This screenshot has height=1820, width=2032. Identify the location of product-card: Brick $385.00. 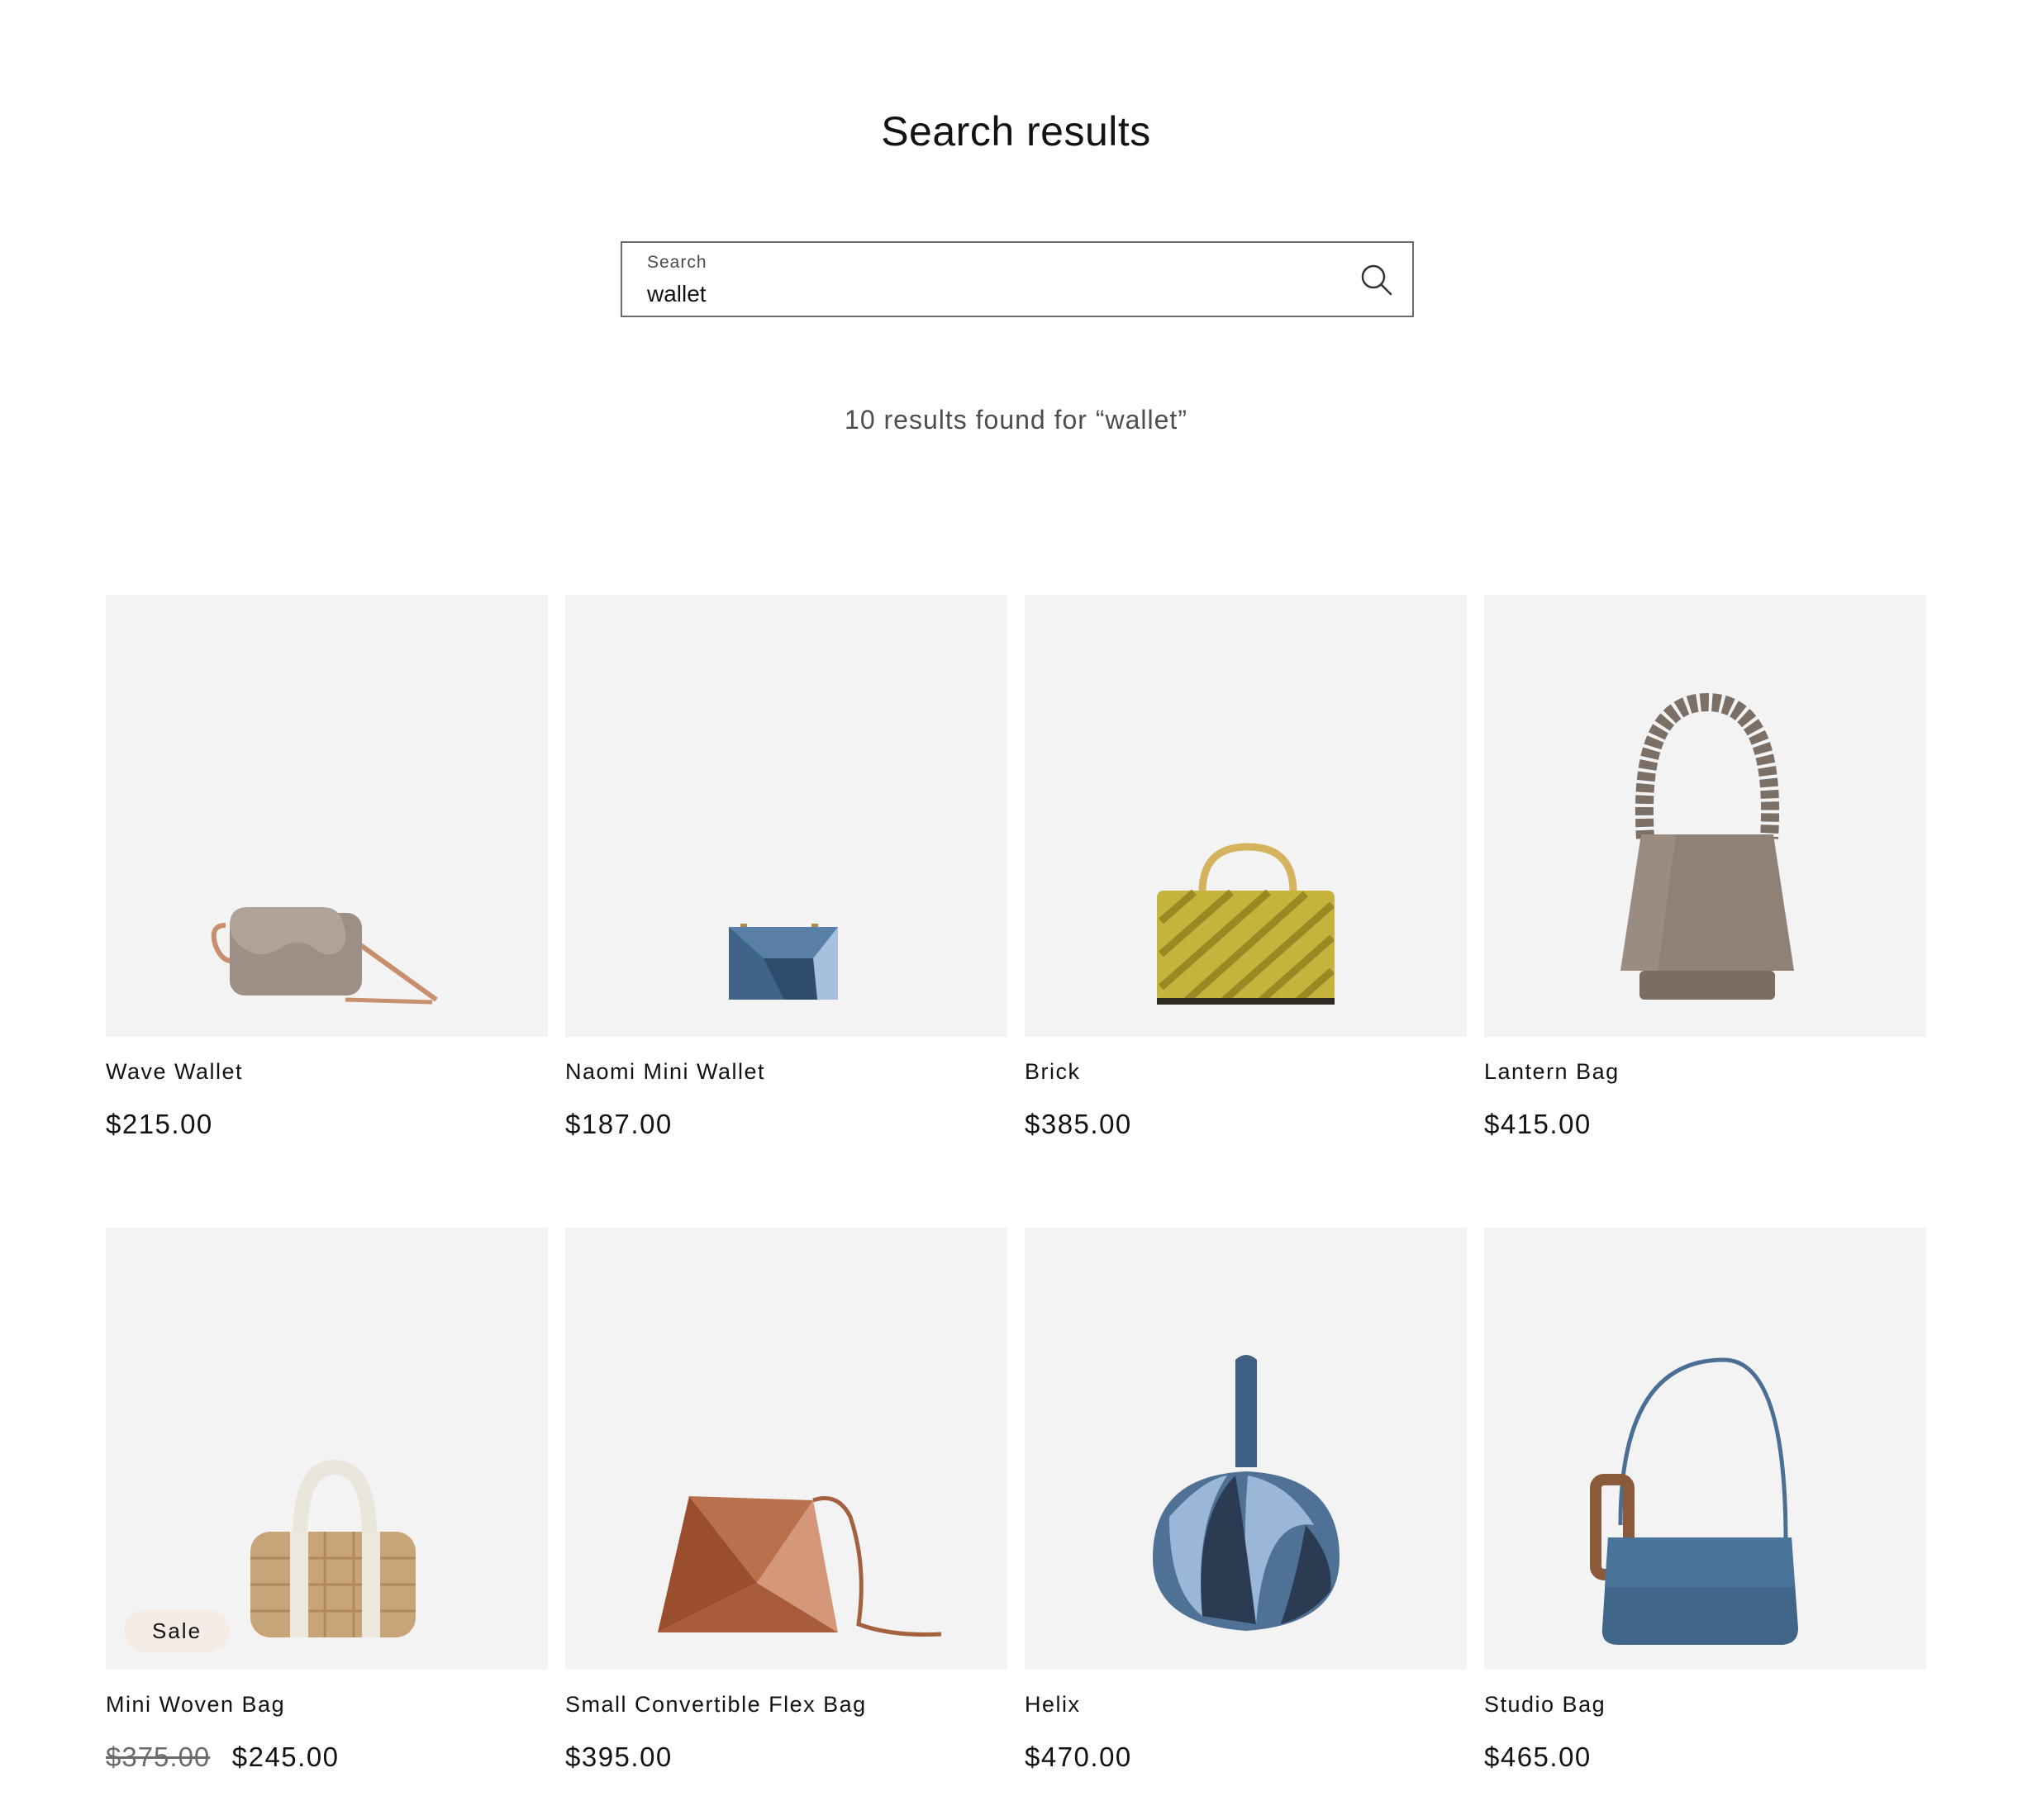
(1246, 867).